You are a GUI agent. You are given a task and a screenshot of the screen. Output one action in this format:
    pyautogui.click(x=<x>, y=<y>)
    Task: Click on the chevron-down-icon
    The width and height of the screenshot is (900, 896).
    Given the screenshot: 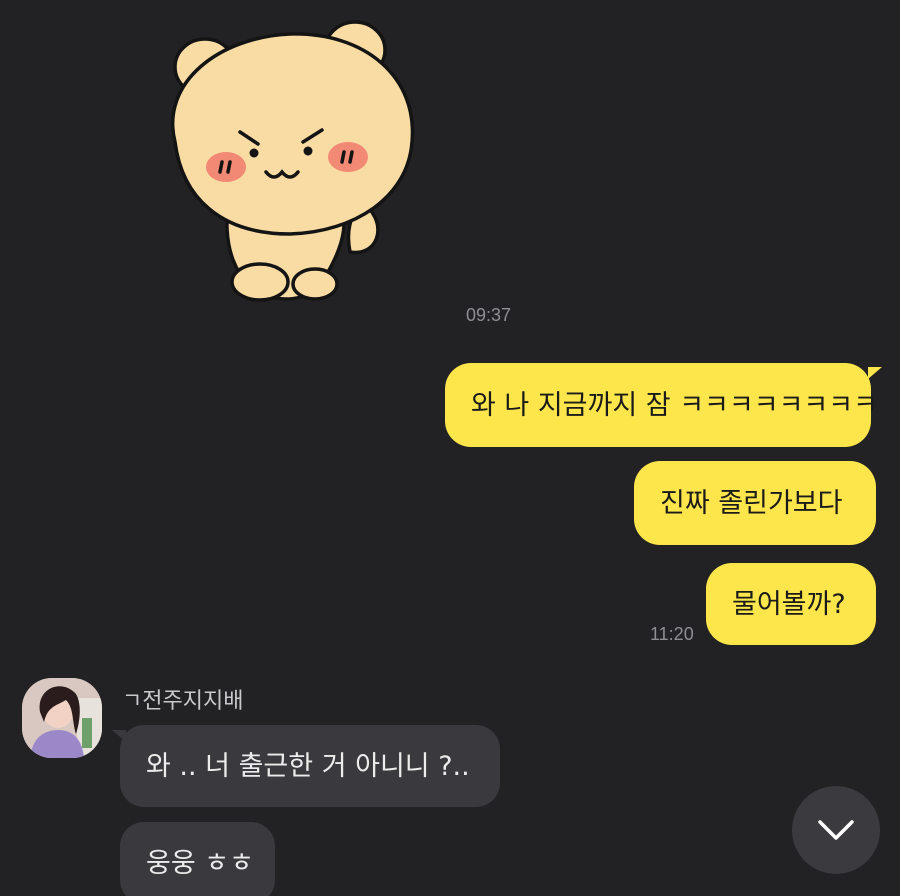 What is the action you would take?
    pyautogui.click(x=836, y=830)
    